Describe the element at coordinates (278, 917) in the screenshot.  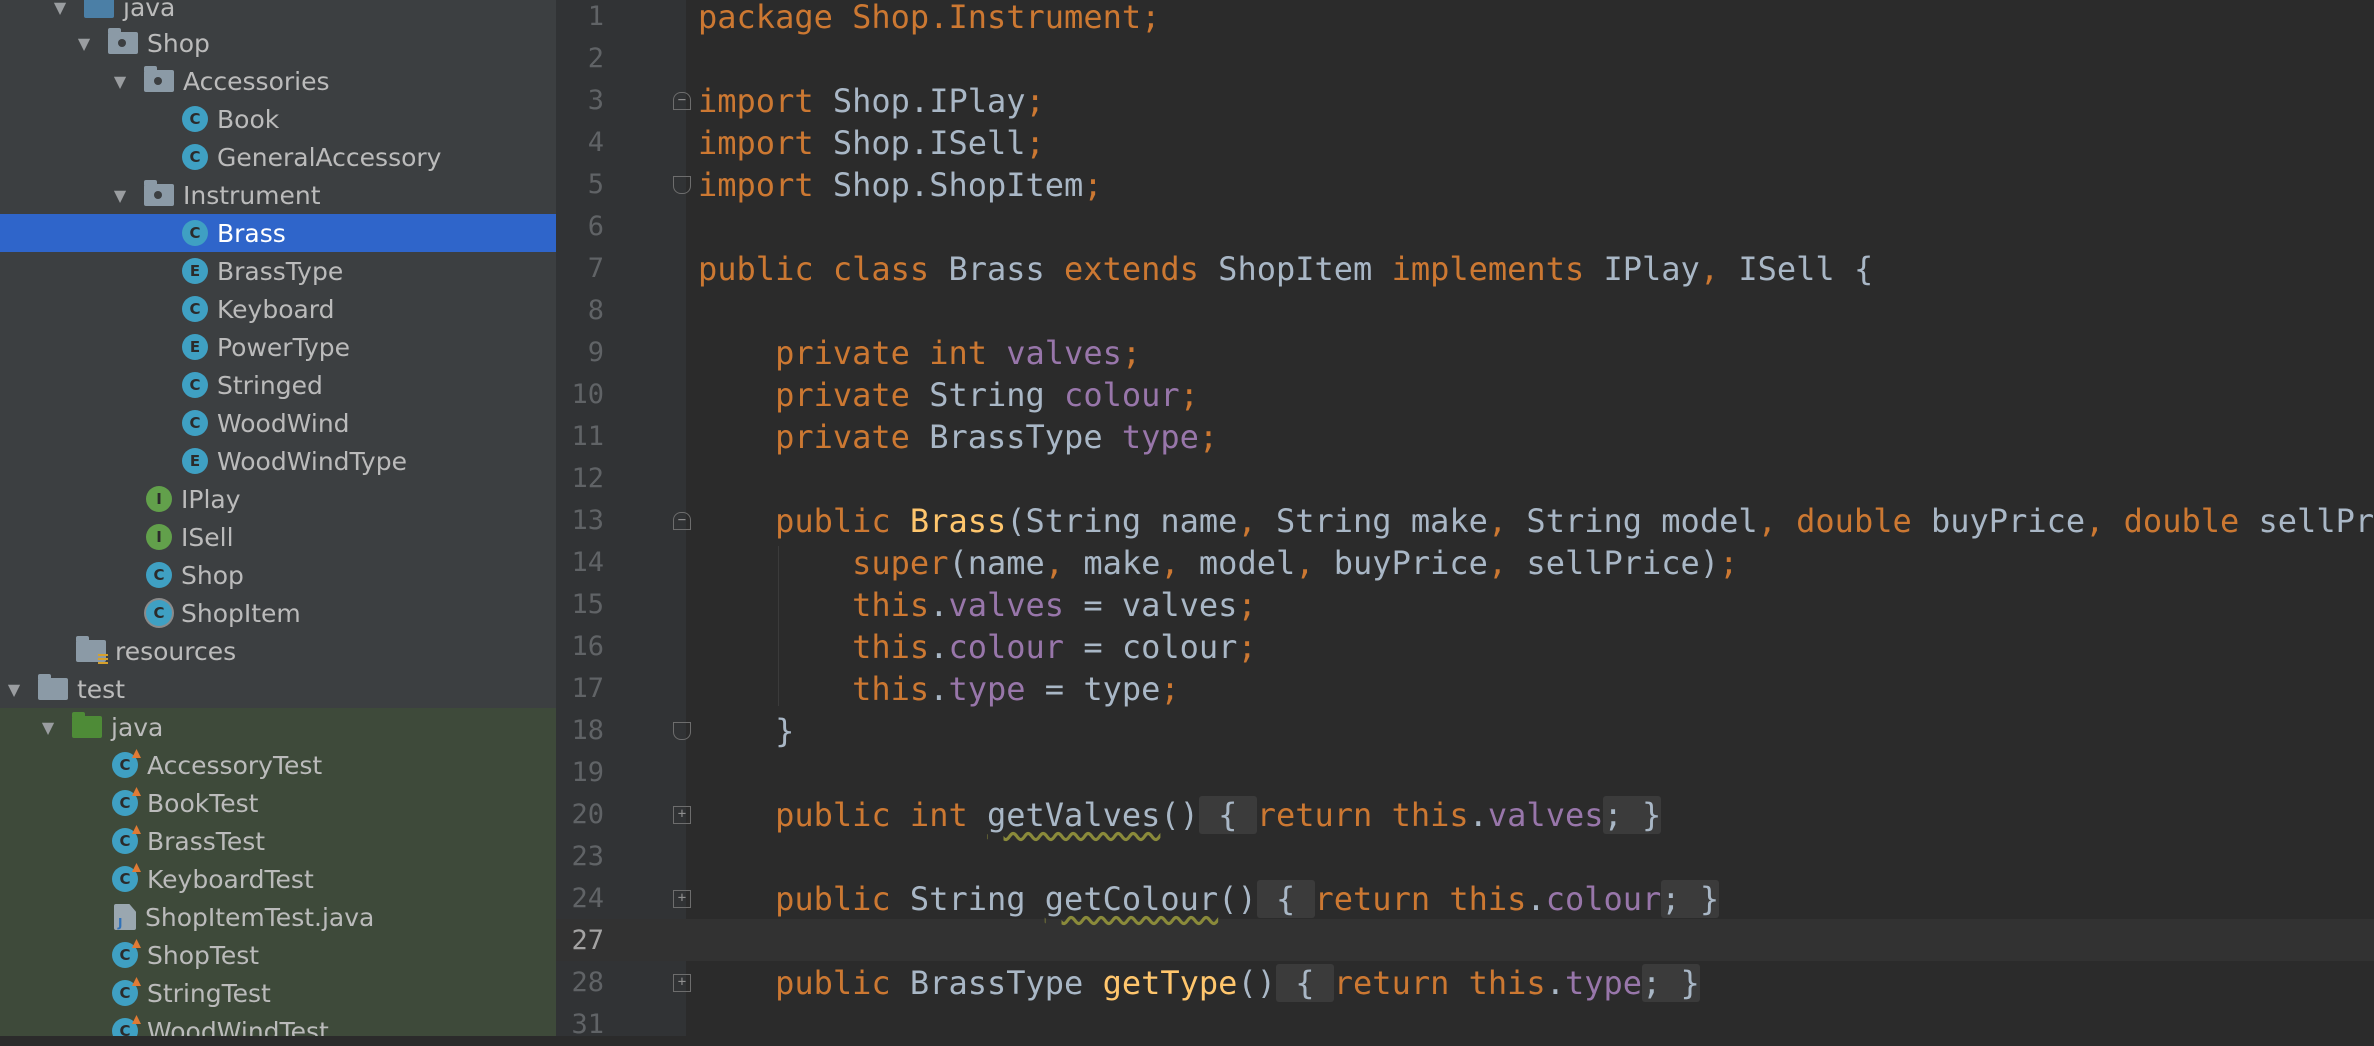
I see `tree-item-shopitemtest-java: ShopItemTest.java` at that location.